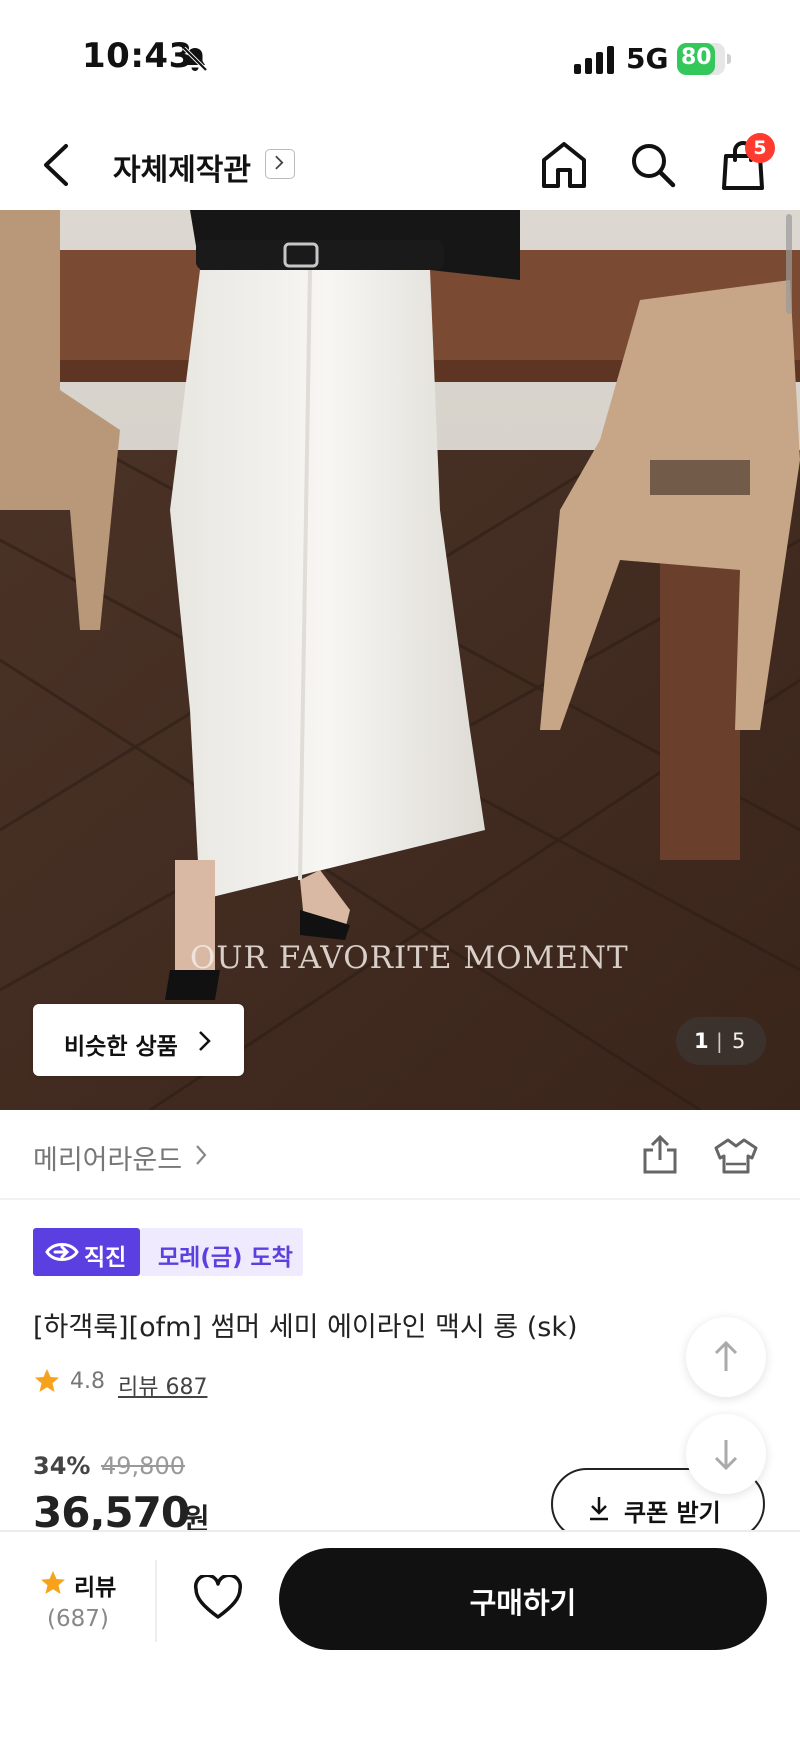 The height and width of the screenshot is (1737, 800). What do you see at coordinates (121, 1047) in the screenshot?
I see `similar-products-label: 비슷한 상품` at bounding box center [121, 1047].